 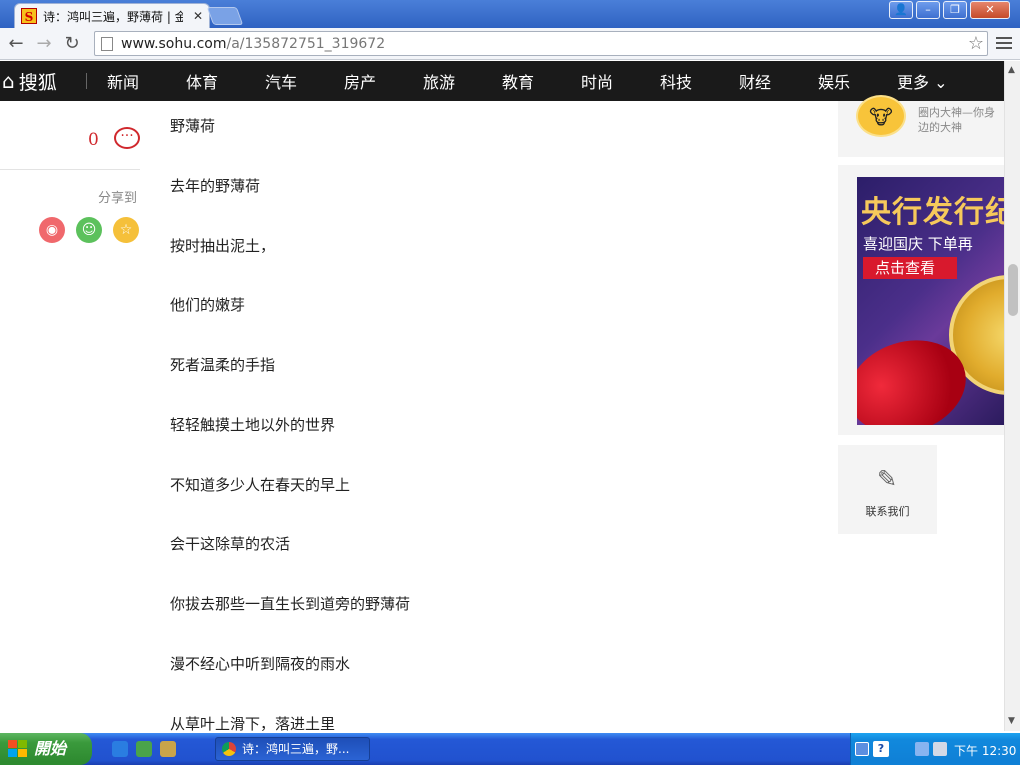 I want to click on share-label: 分享到, so click(x=118, y=198).